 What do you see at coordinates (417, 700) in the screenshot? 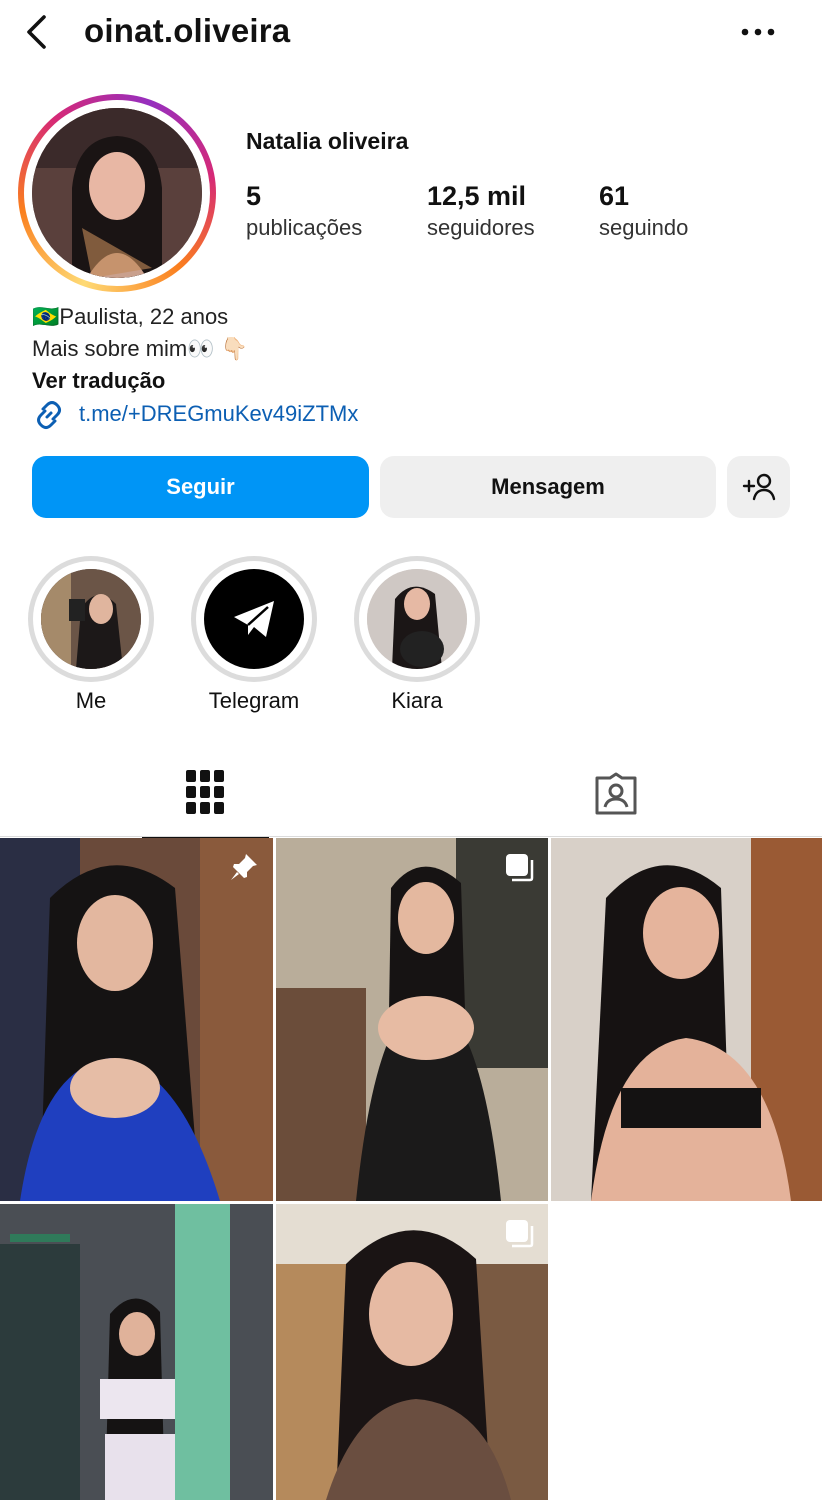
I see `highlight-label: Kiara` at bounding box center [417, 700].